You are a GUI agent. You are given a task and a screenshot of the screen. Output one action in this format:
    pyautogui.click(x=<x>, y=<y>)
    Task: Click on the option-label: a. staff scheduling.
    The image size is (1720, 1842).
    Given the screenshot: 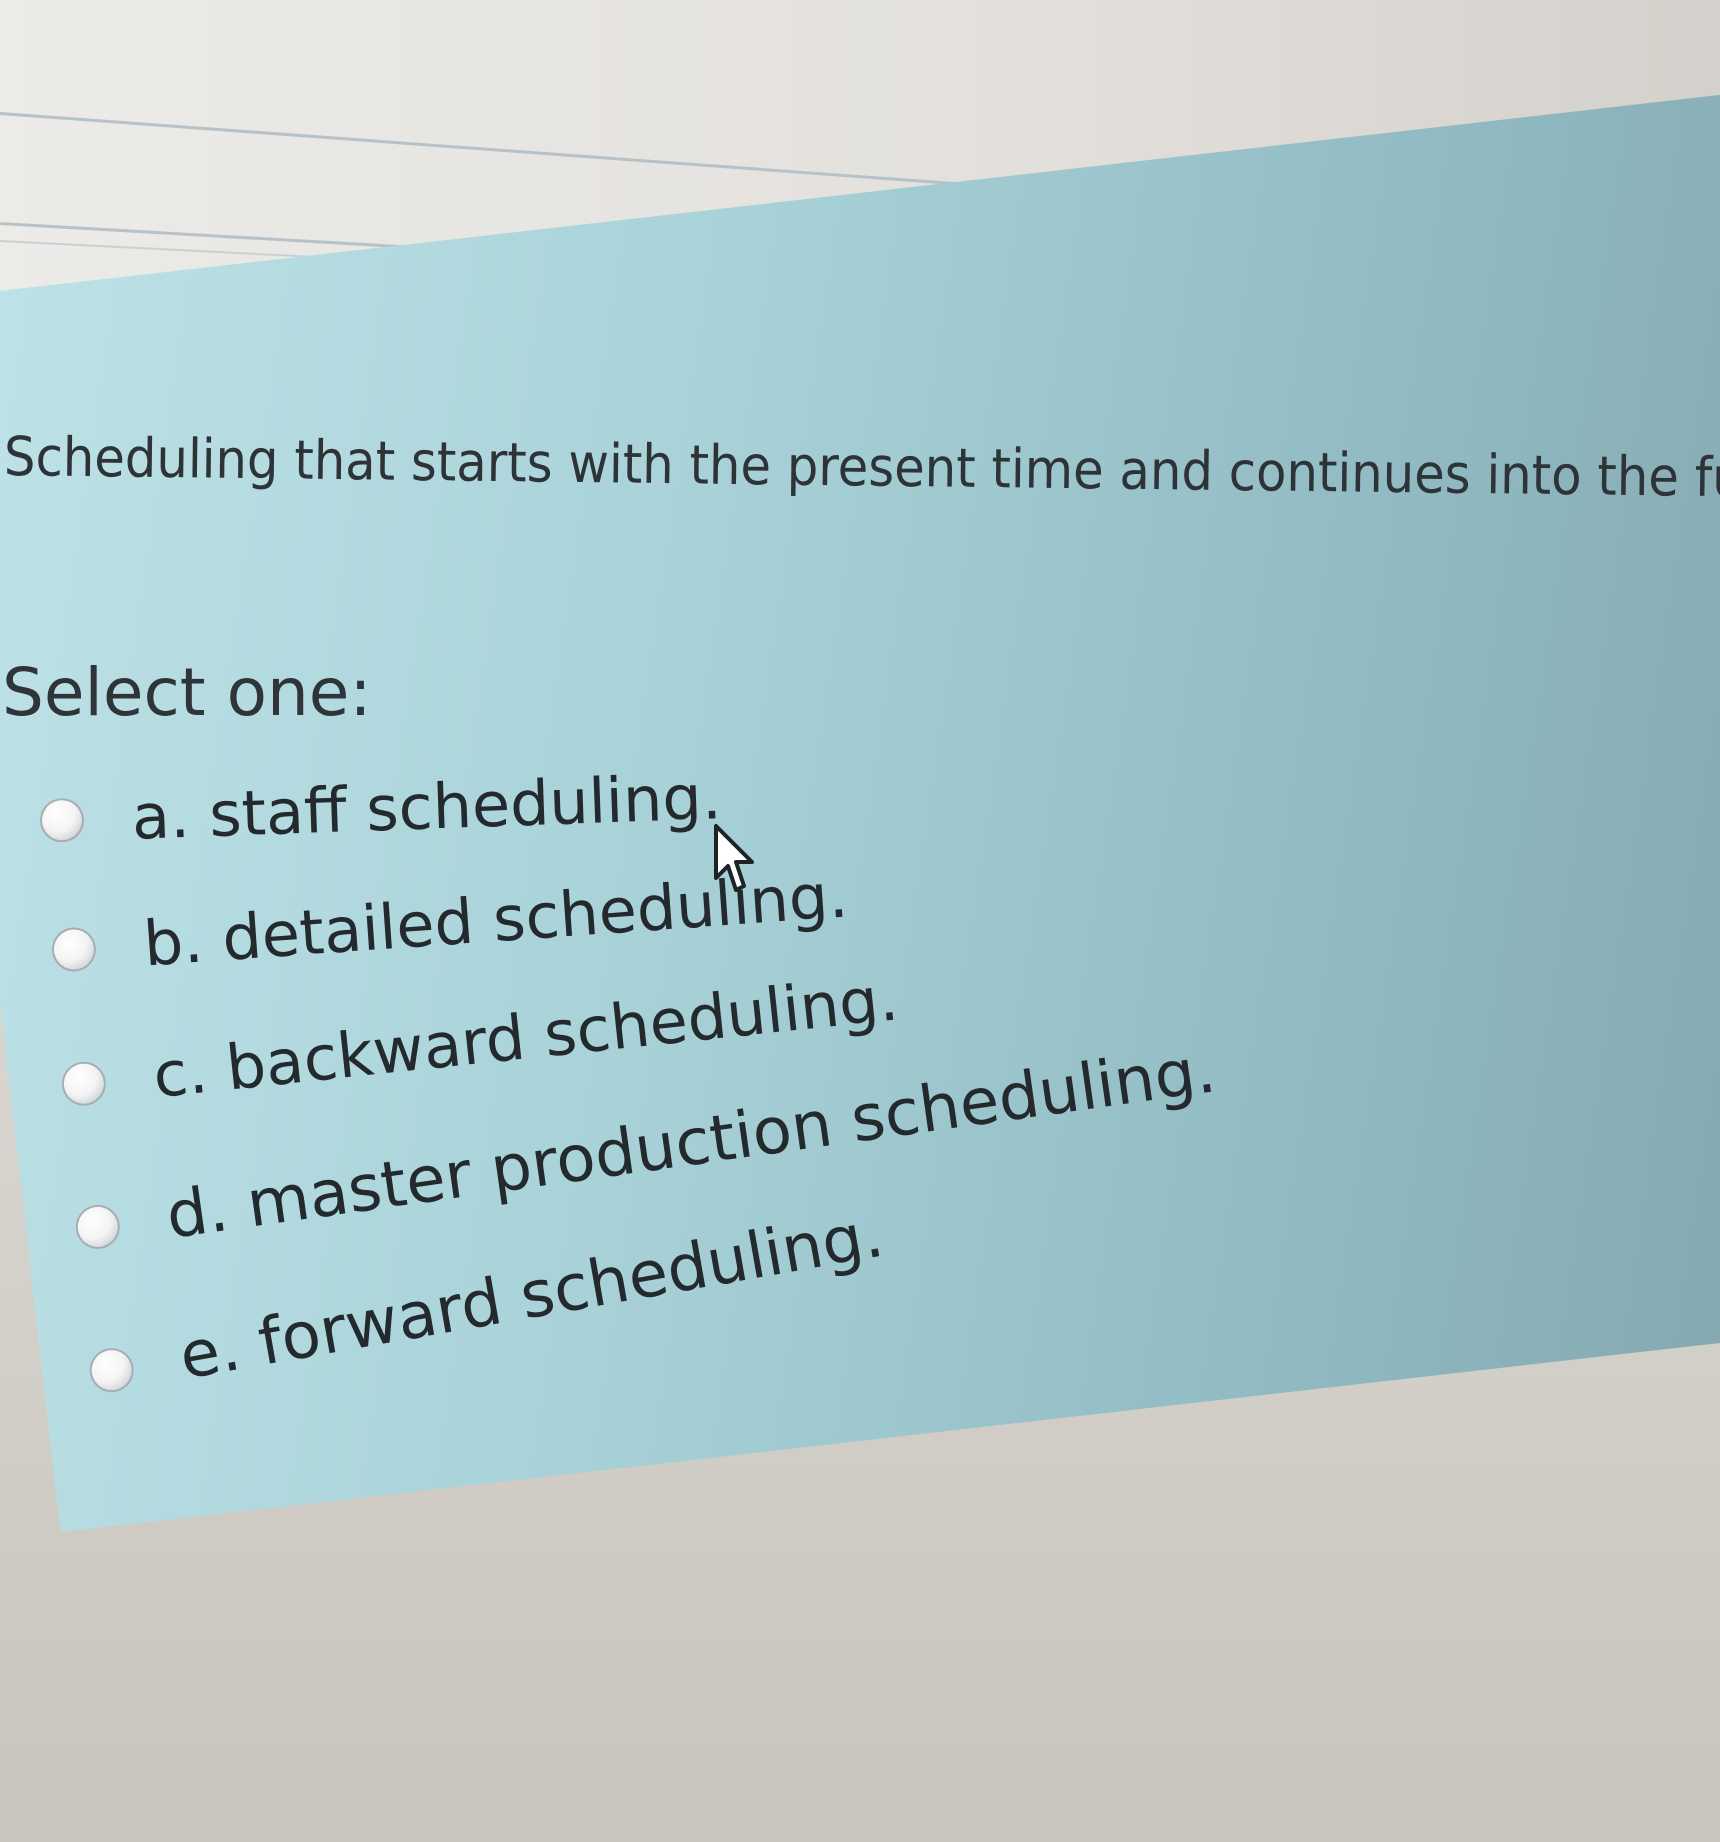 What is the action you would take?
    pyautogui.click(x=426, y=807)
    